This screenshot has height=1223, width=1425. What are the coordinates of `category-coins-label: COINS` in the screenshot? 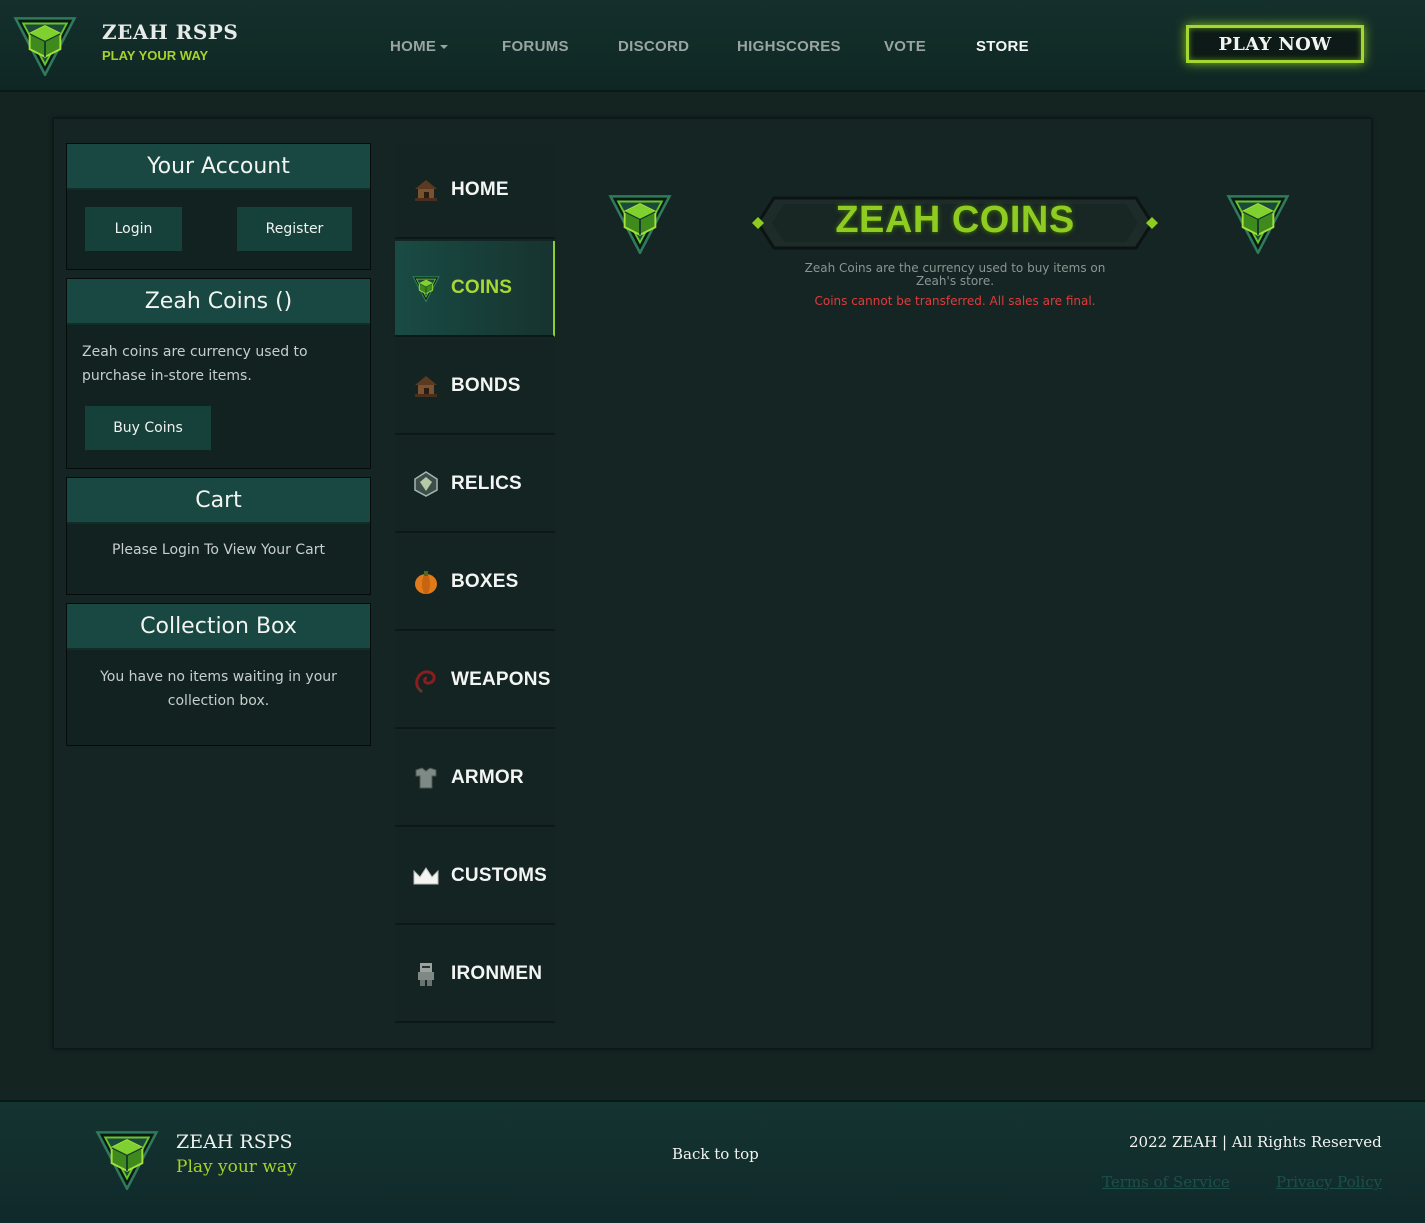 It's located at (482, 287).